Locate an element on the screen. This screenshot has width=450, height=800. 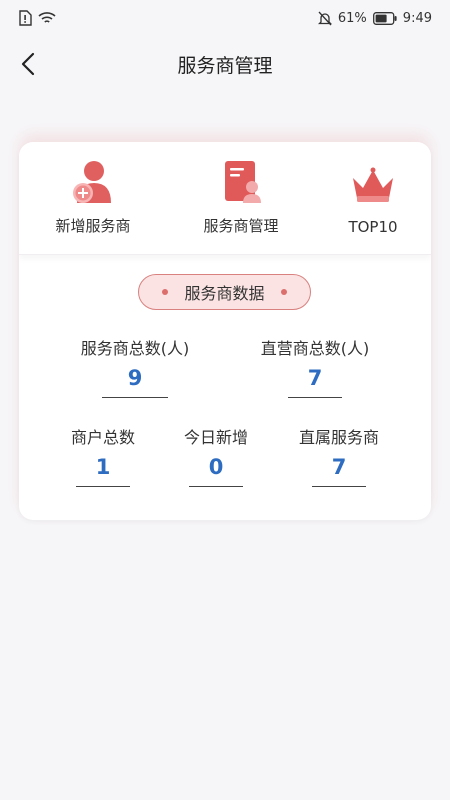
menu-add-provider-label: 新增服务商 is located at coordinates (93, 226).